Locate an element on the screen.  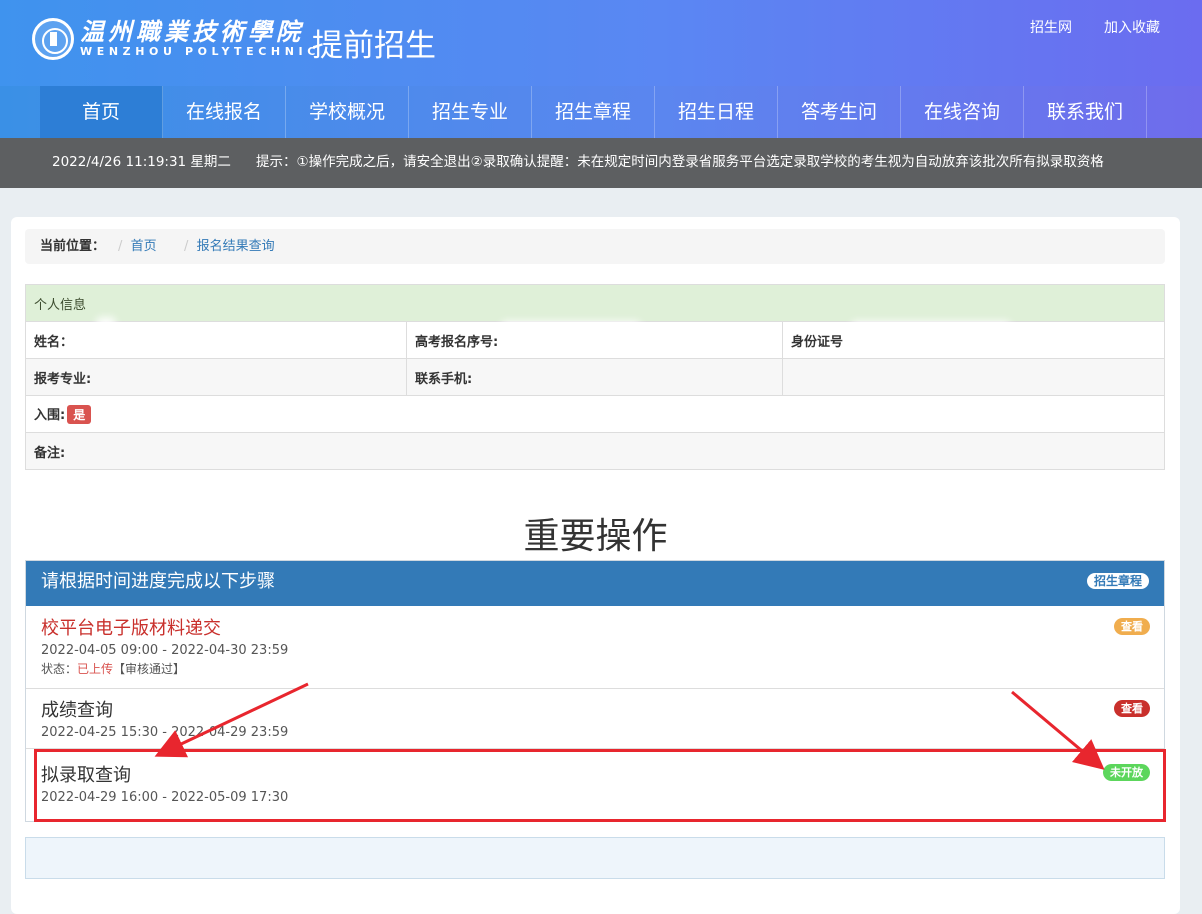
school-seal-icon is located at coordinates (53, 39).